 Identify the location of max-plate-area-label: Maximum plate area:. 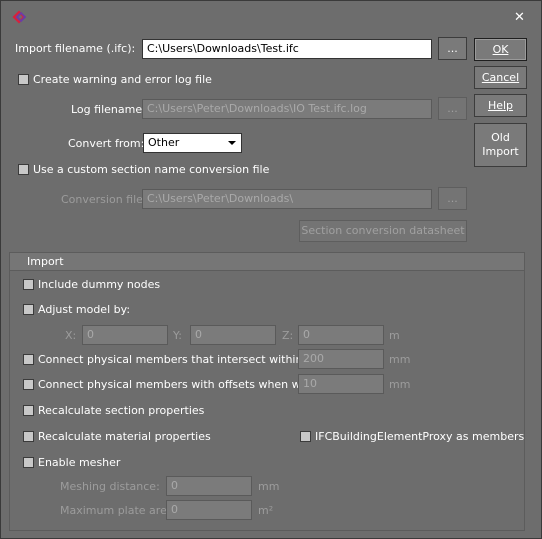
(119, 510).